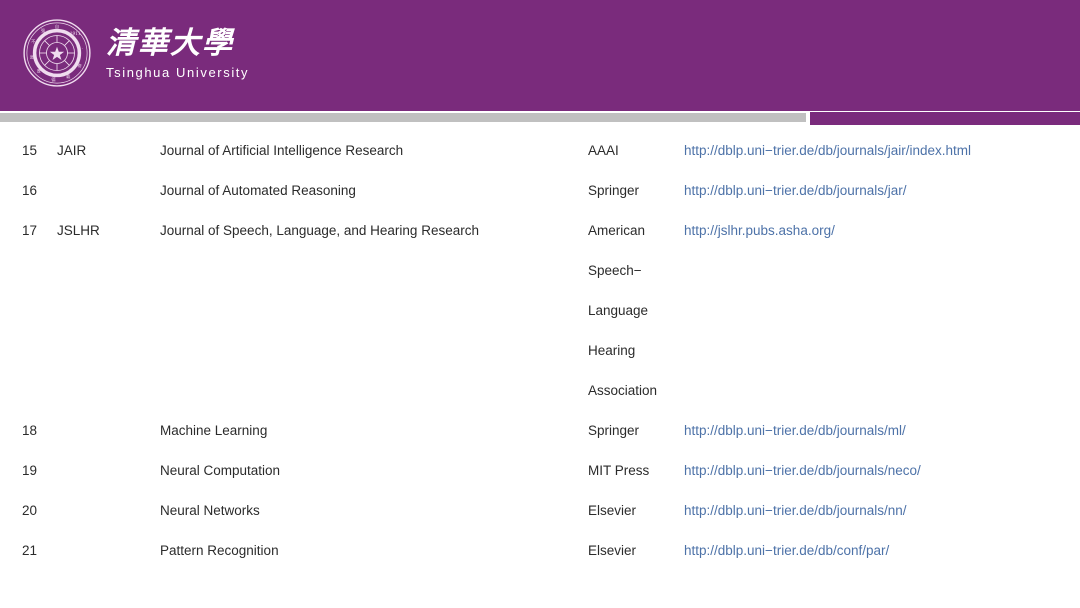  Describe the element at coordinates (618, 310) in the screenshot. I see `table-cell-publisher: Language` at that location.